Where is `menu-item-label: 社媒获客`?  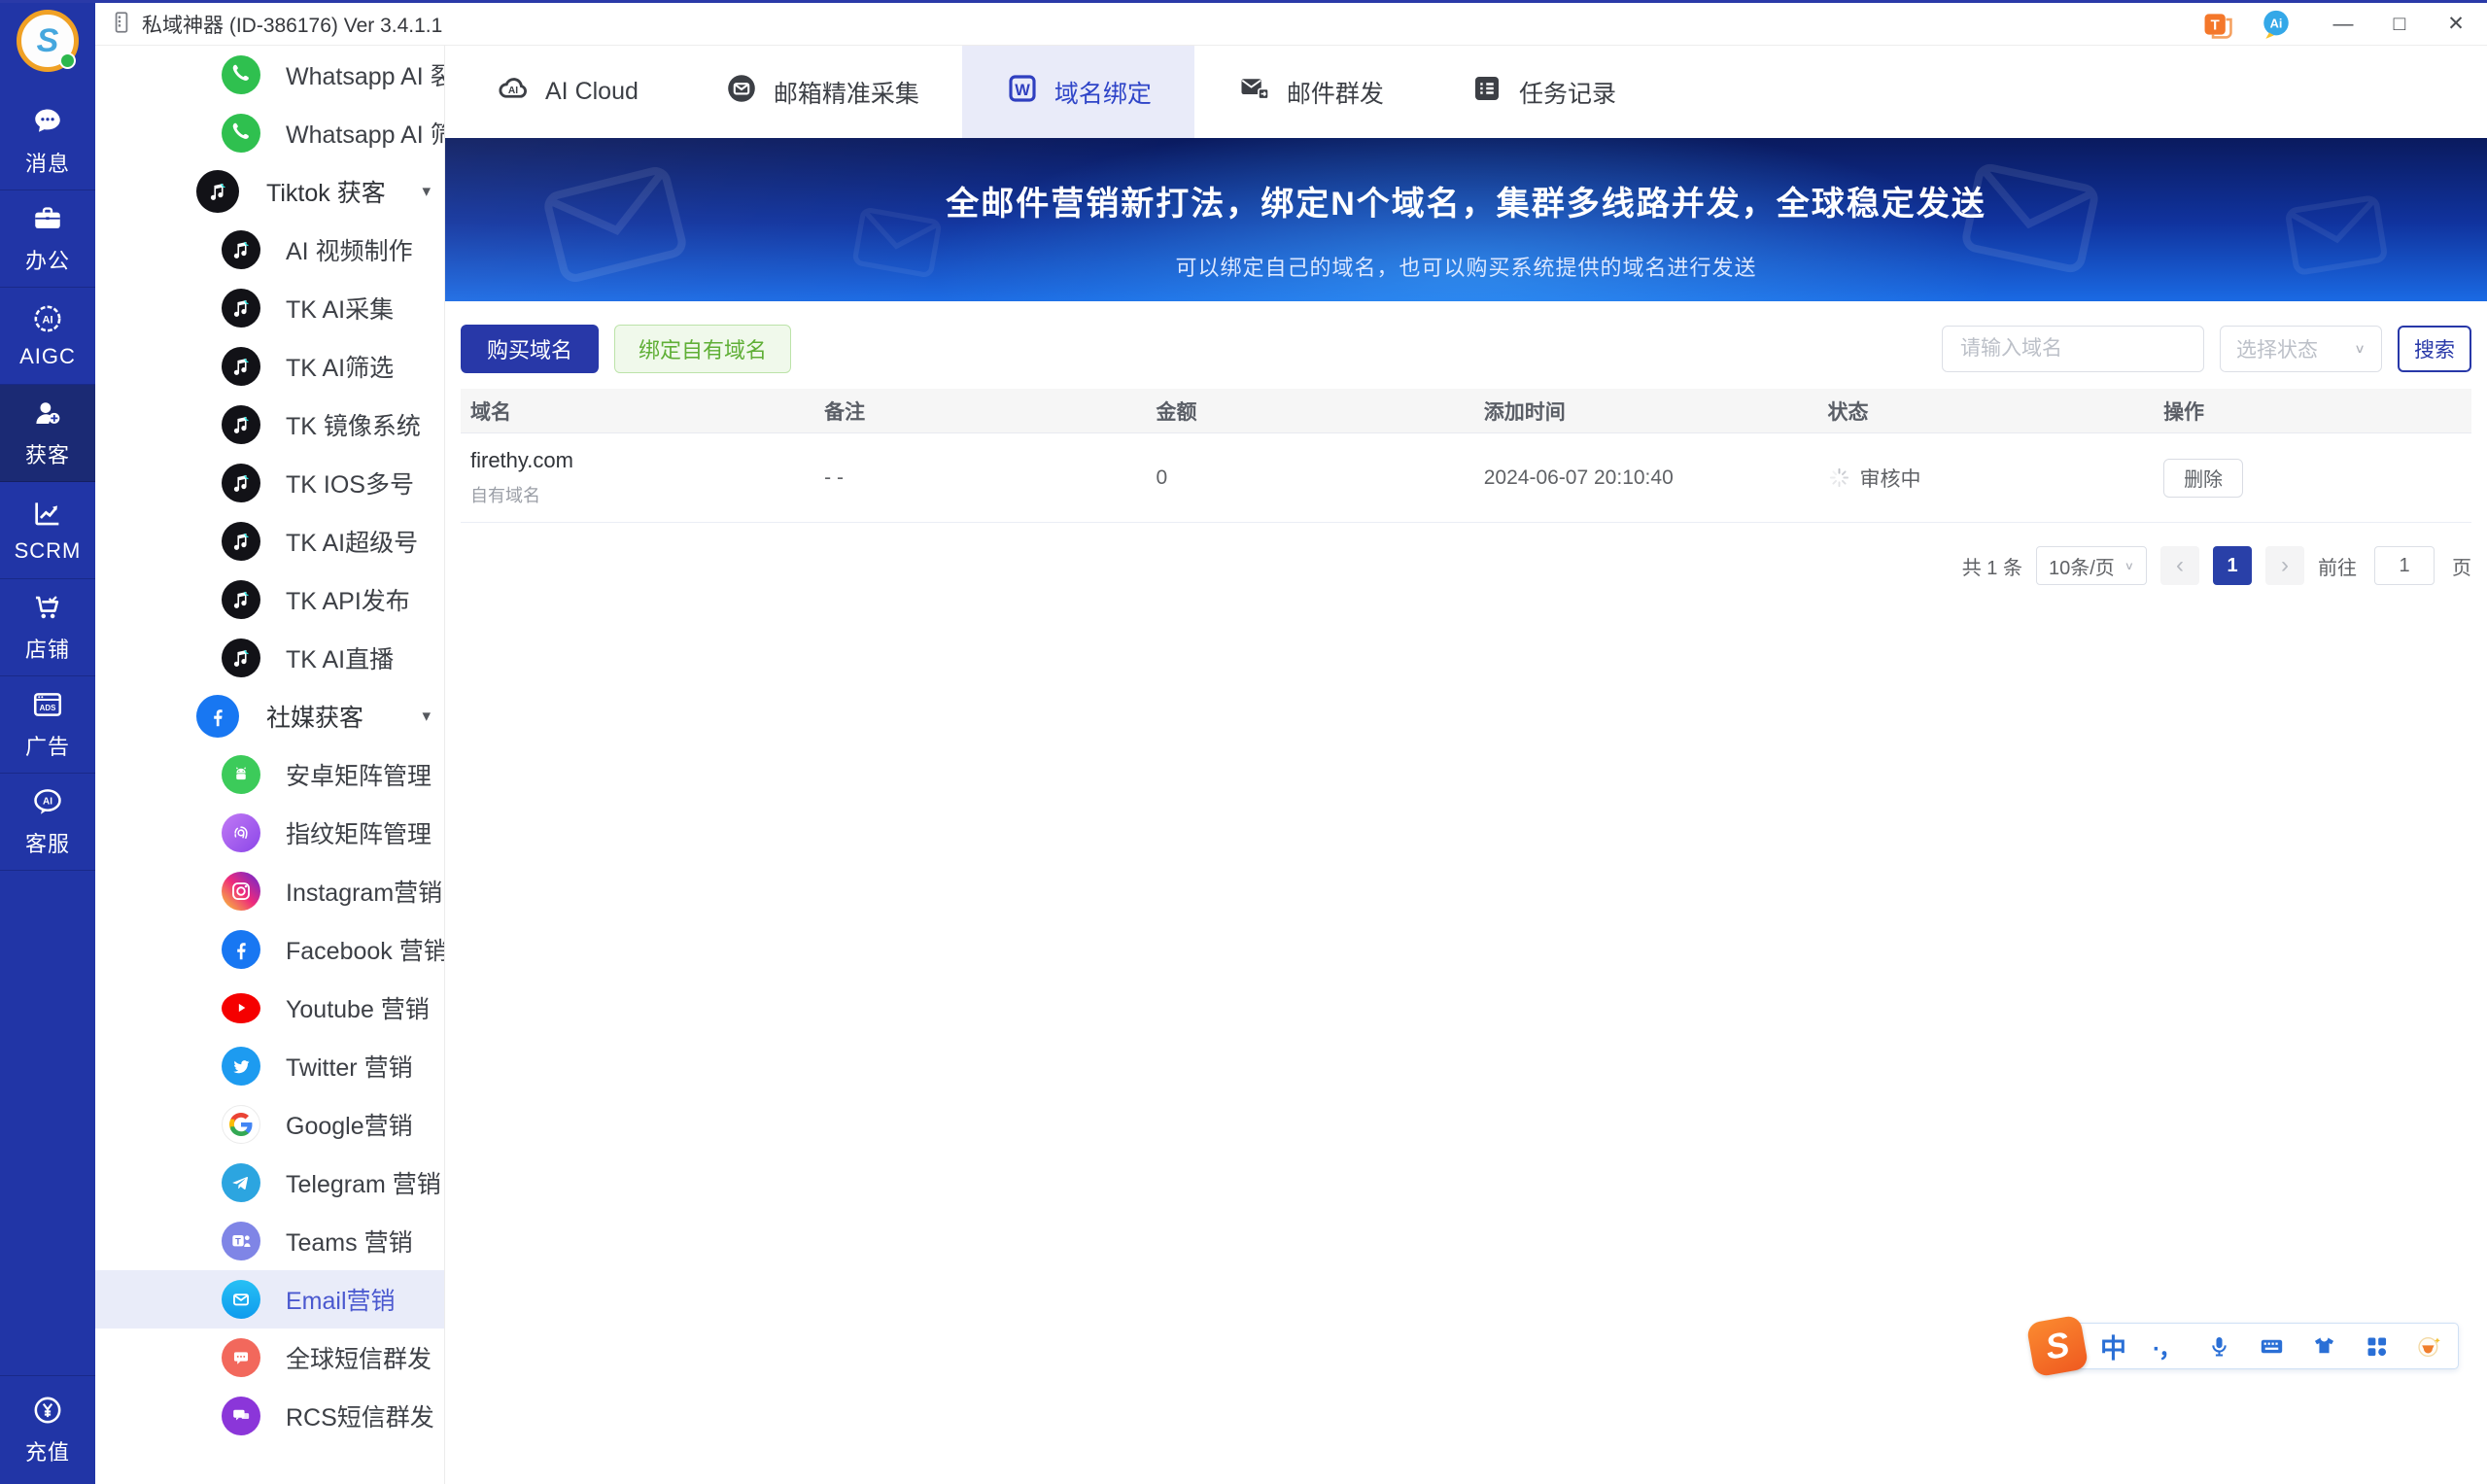 menu-item-label: 社媒获客 is located at coordinates (315, 718).